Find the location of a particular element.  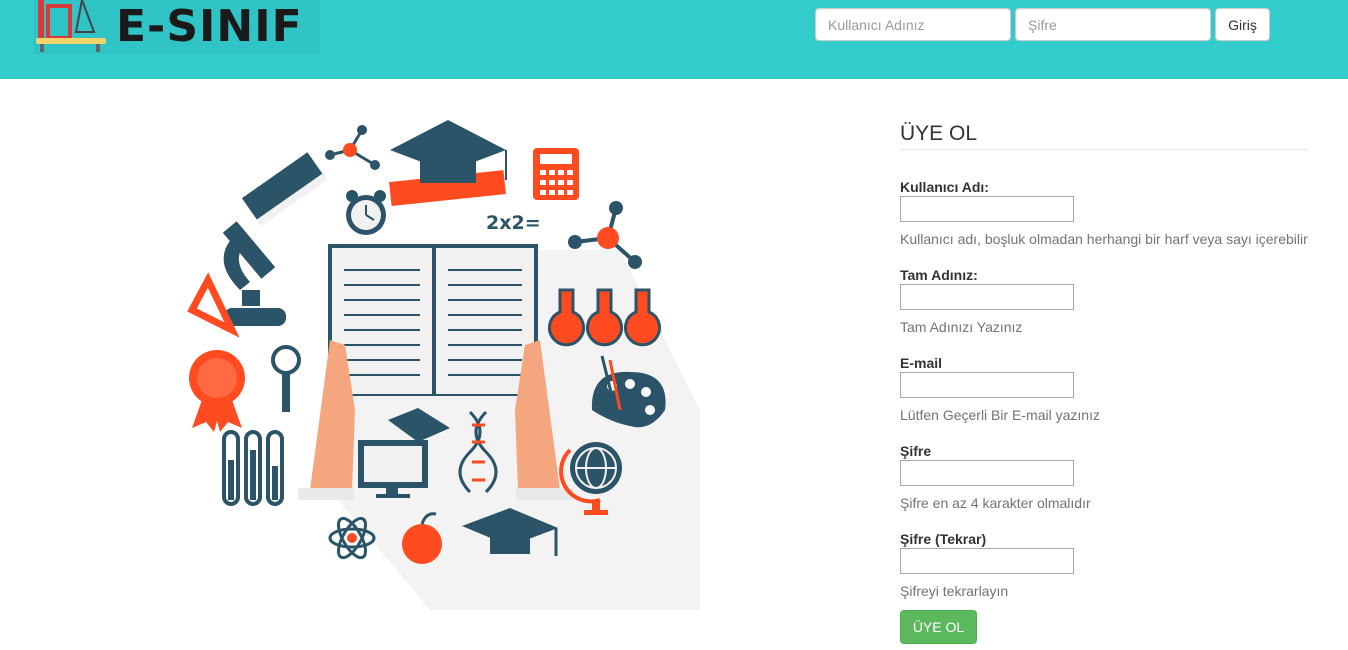

signup-submit-button: ÜYE OL is located at coordinates (938, 627).